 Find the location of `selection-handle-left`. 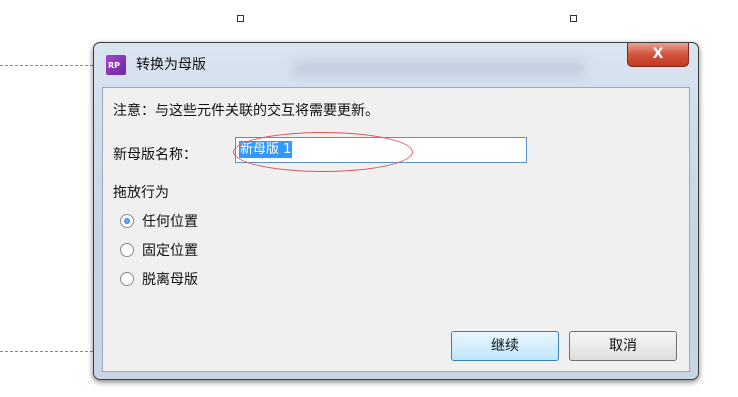

selection-handle-left is located at coordinates (240, 18).